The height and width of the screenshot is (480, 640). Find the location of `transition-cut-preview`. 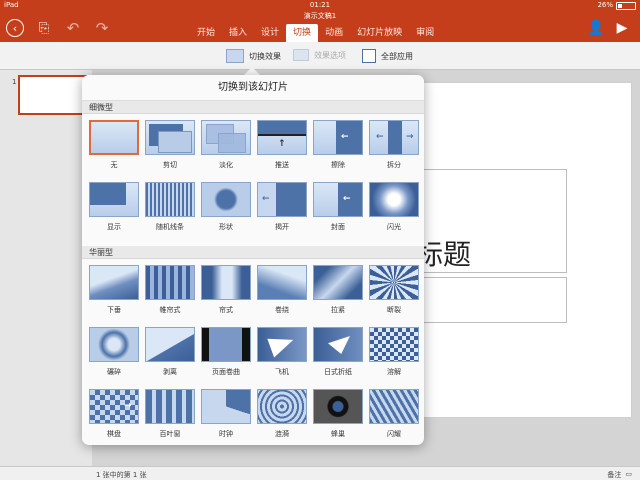

transition-cut-preview is located at coordinates (170, 137).